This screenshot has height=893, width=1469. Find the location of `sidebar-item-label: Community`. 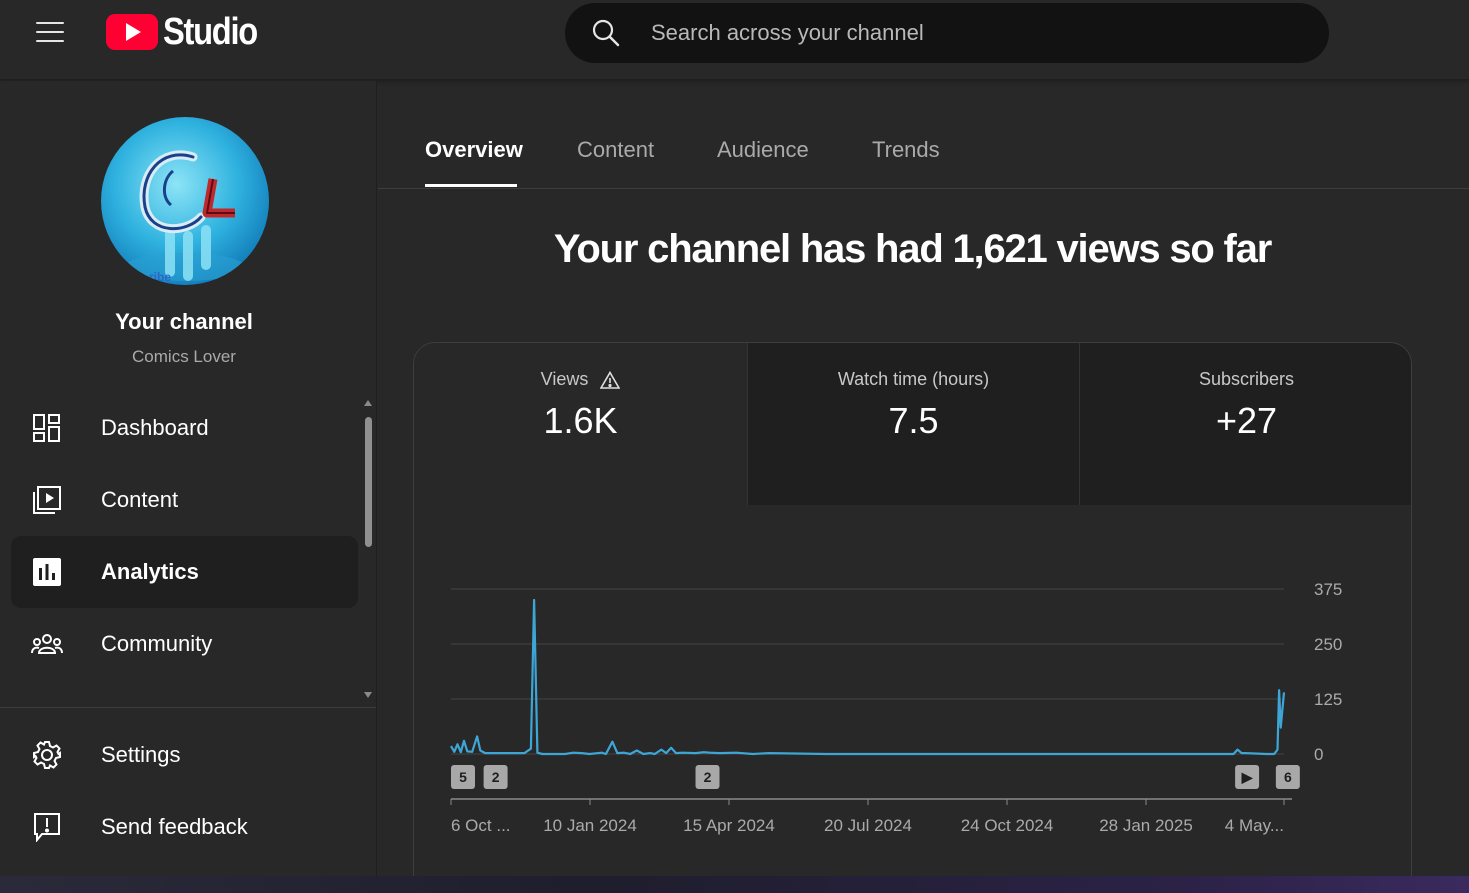

sidebar-item-label: Community is located at coordinates (157, 643).